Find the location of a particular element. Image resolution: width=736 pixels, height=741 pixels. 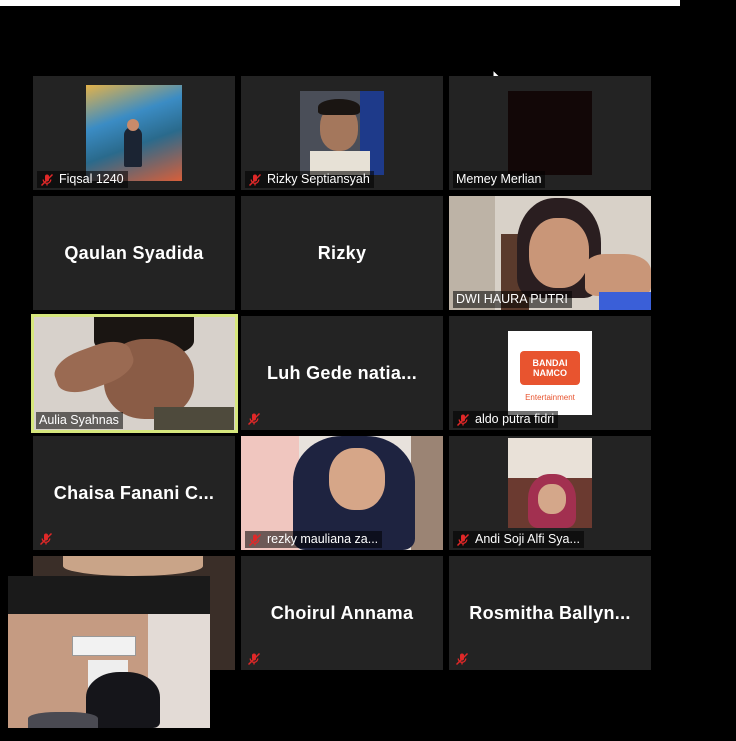

participant-display-name: Choirul Annama is located at coordinates (342, 612).